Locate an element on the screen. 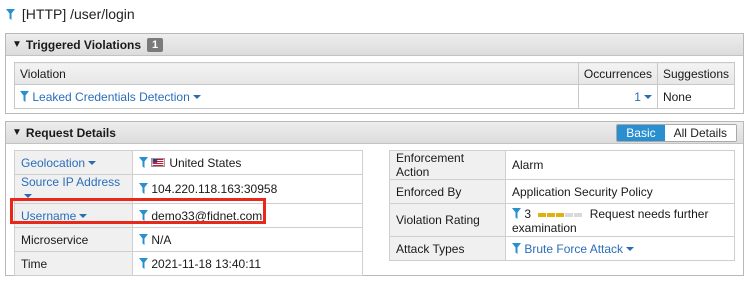  triggered-violations-title: Triggered Violations is located at coordinates (83, 44).